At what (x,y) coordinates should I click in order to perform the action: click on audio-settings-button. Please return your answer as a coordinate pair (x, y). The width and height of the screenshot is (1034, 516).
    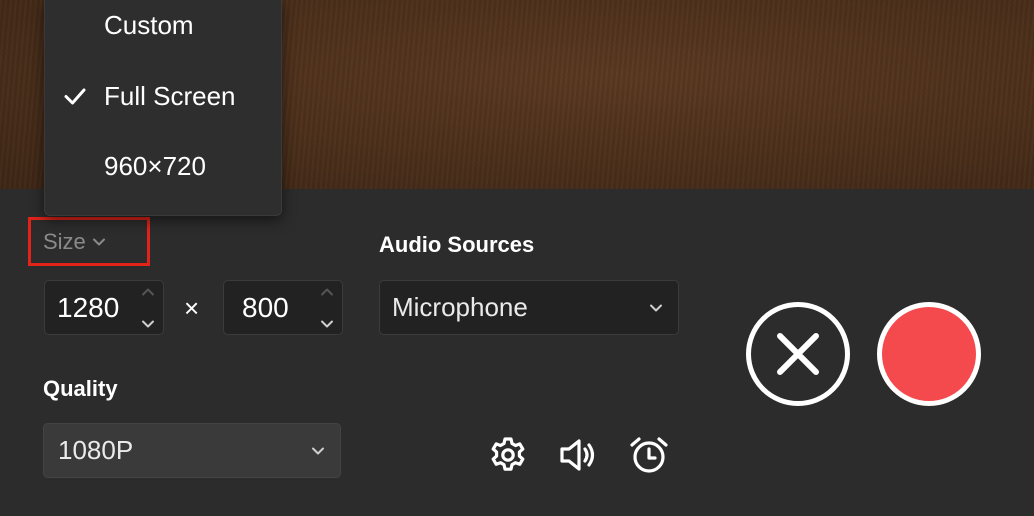
    Looking at the image, I should click on (578, 455).